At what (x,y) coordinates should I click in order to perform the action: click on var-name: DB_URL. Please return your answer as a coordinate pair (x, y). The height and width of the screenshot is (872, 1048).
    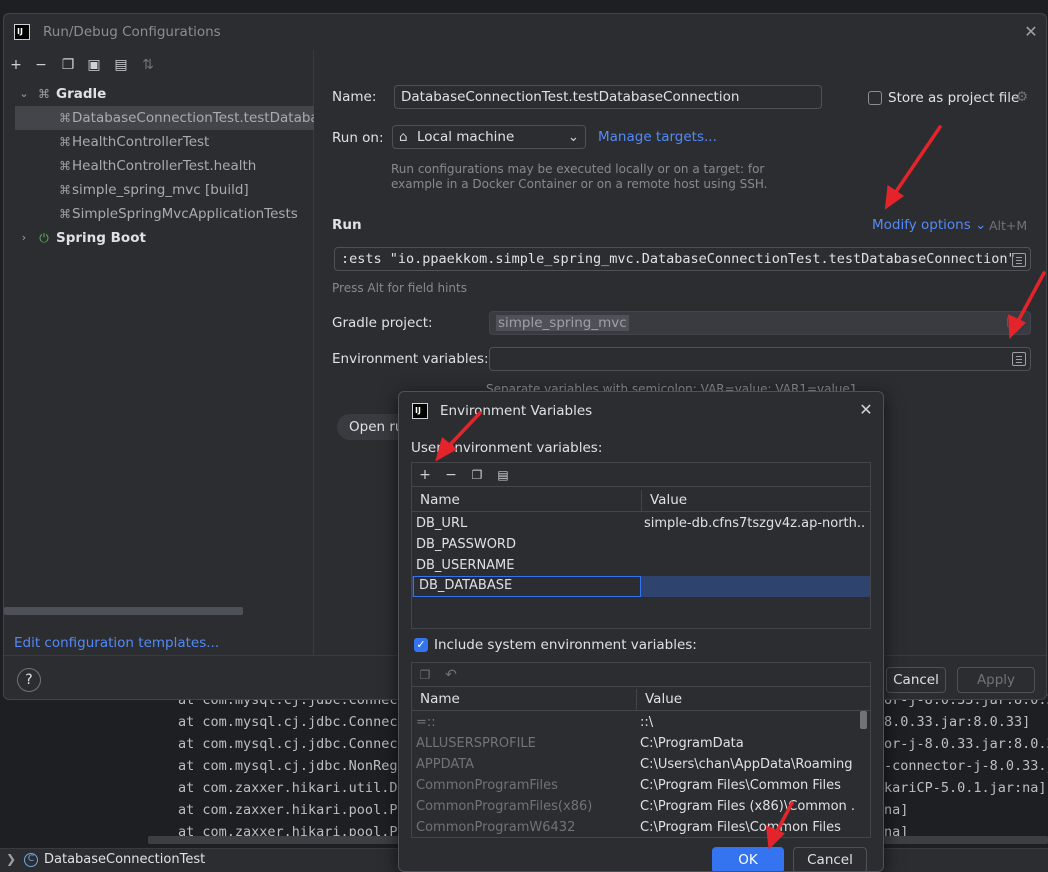
    Looking at the image, I should click on (527, 523).